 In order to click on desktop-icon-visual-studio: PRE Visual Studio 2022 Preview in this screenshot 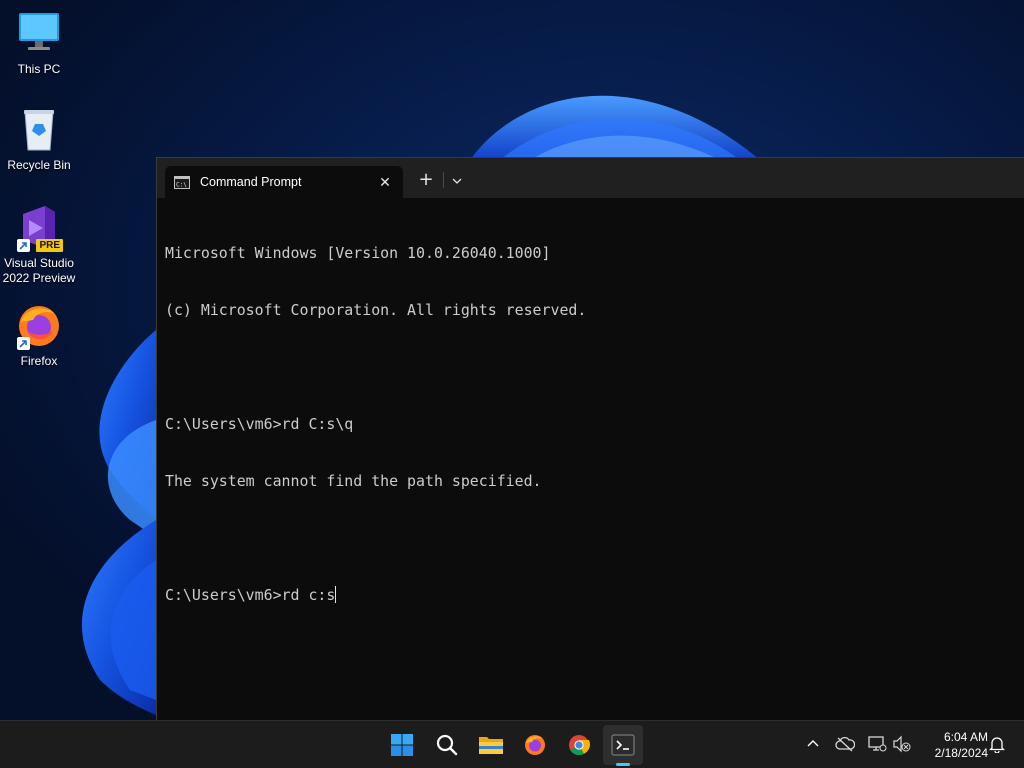, I will do `click(39, 245)`.